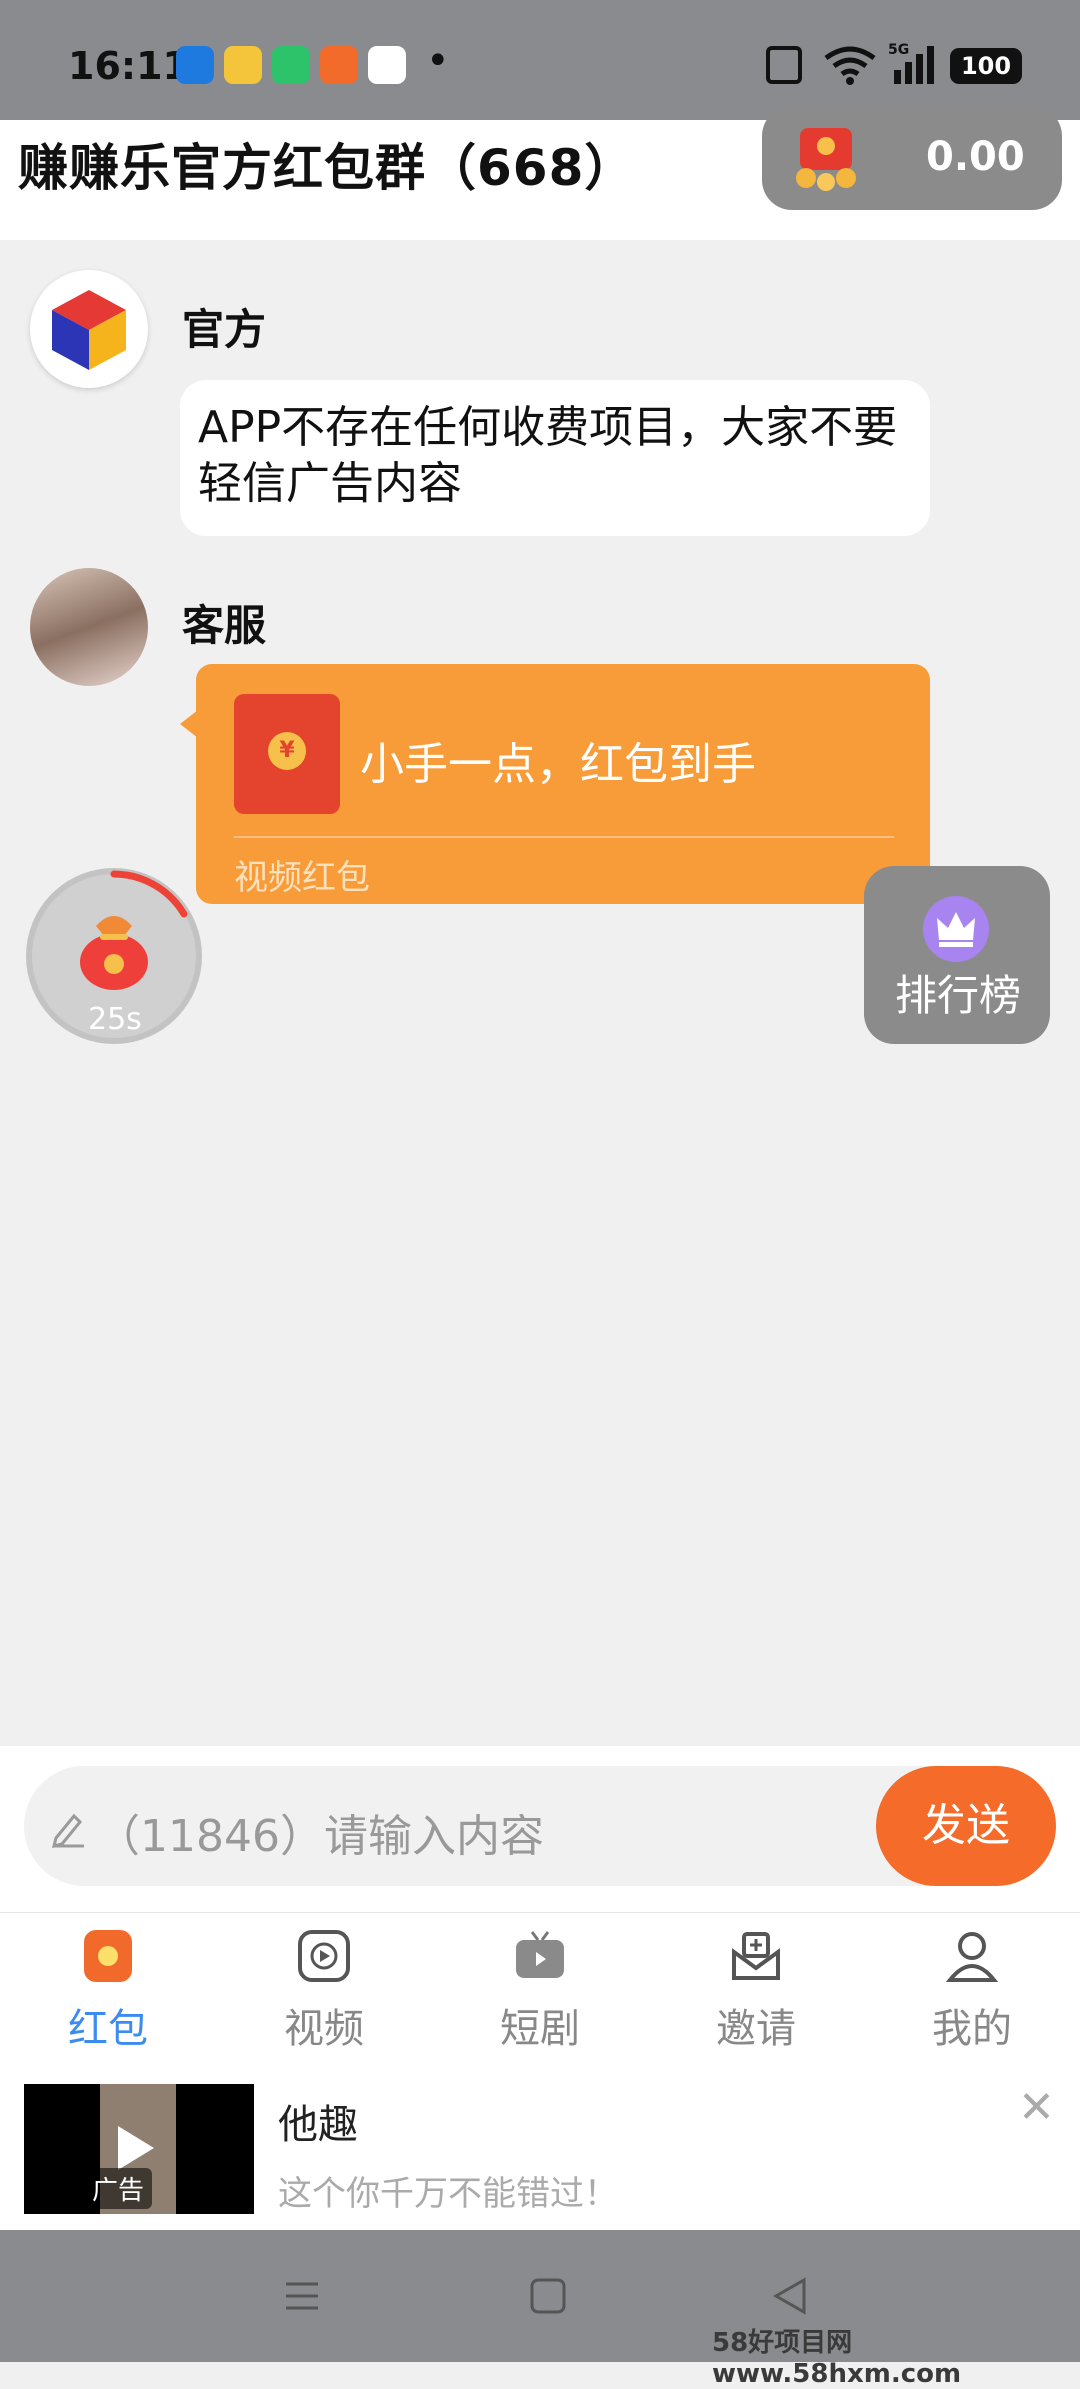 This screenshot has height=2389, width=1080. Describe the element at coordinates (540, 2029) in the screenshot. I see `nav-label: 短剧` at that location.